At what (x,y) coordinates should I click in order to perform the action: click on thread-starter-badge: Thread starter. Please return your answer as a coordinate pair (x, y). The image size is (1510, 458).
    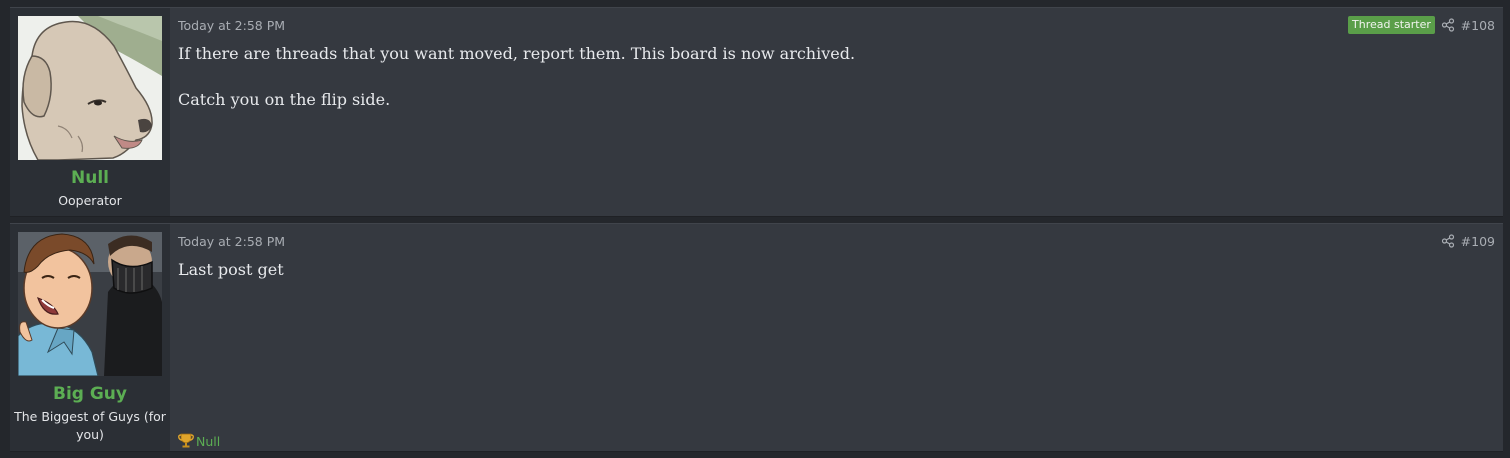
    Looking at the image, I should click on (1391, 25).